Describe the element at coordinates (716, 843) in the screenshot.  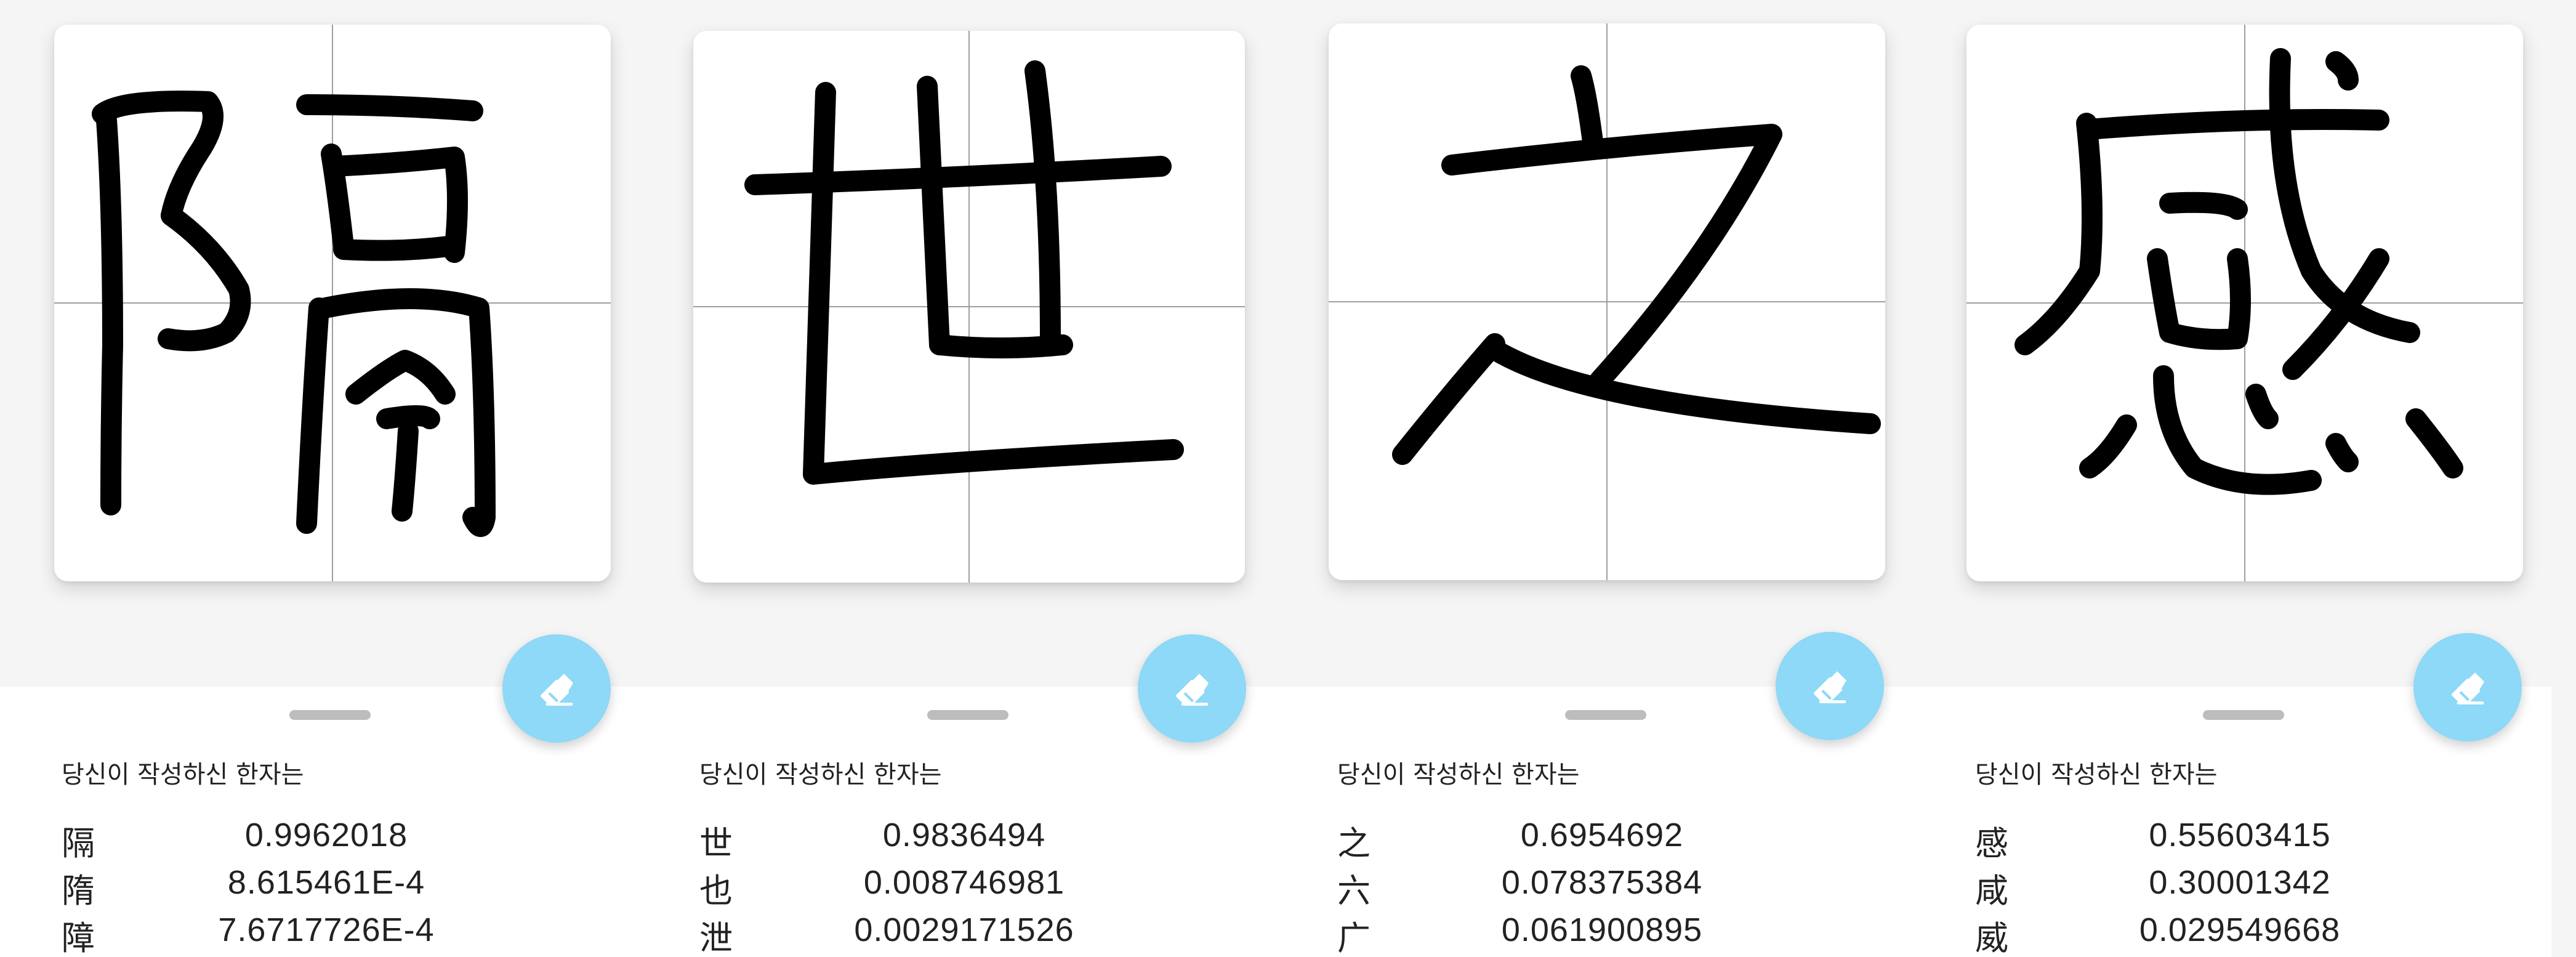
I see `result-char: 世` at that location.